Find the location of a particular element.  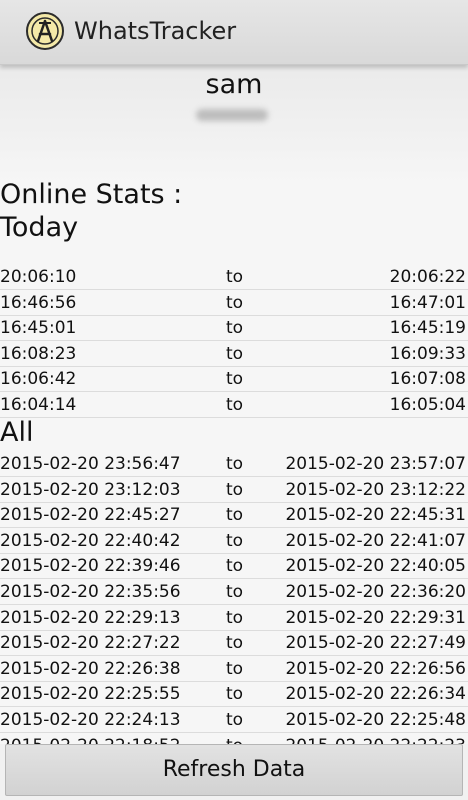

session-start-time: 2015-02-20 23:56:47 is located at coordinates (90, 464).